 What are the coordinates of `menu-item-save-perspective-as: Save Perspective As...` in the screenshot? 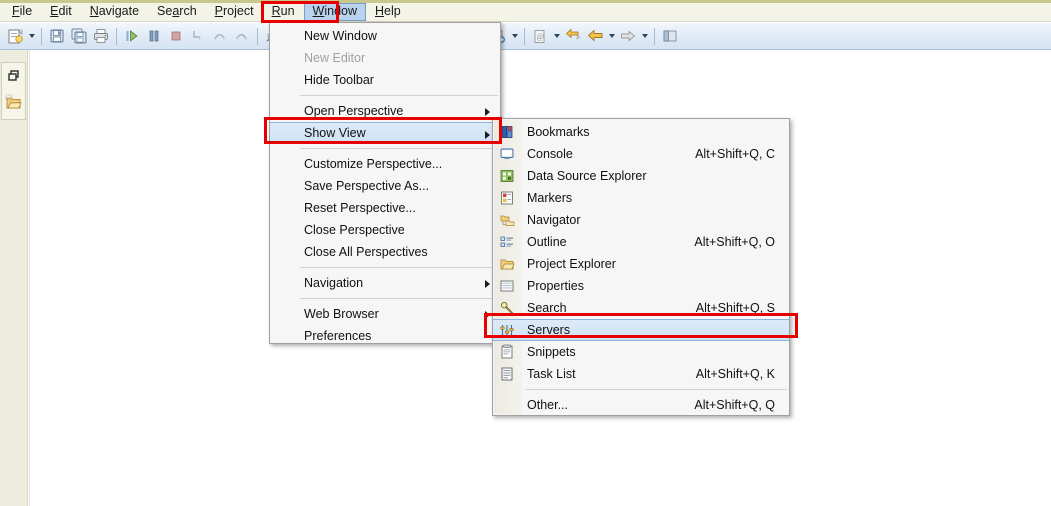 It's located at (385, 186).